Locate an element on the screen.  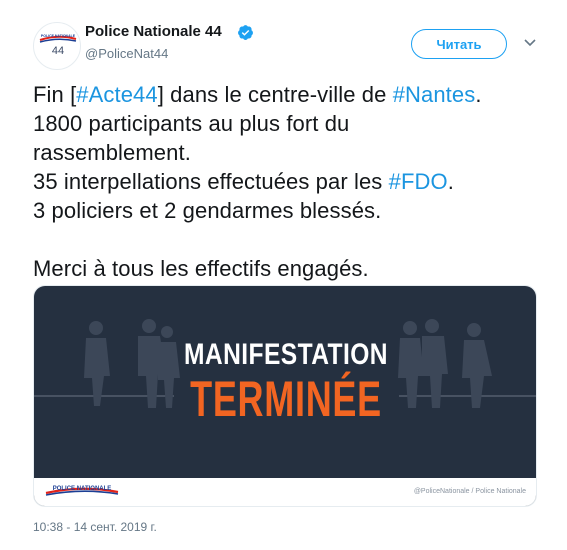
tweet-text-segment: 3 policiers et 2 gendarmes blessés. is located at coordinates (207, 210).